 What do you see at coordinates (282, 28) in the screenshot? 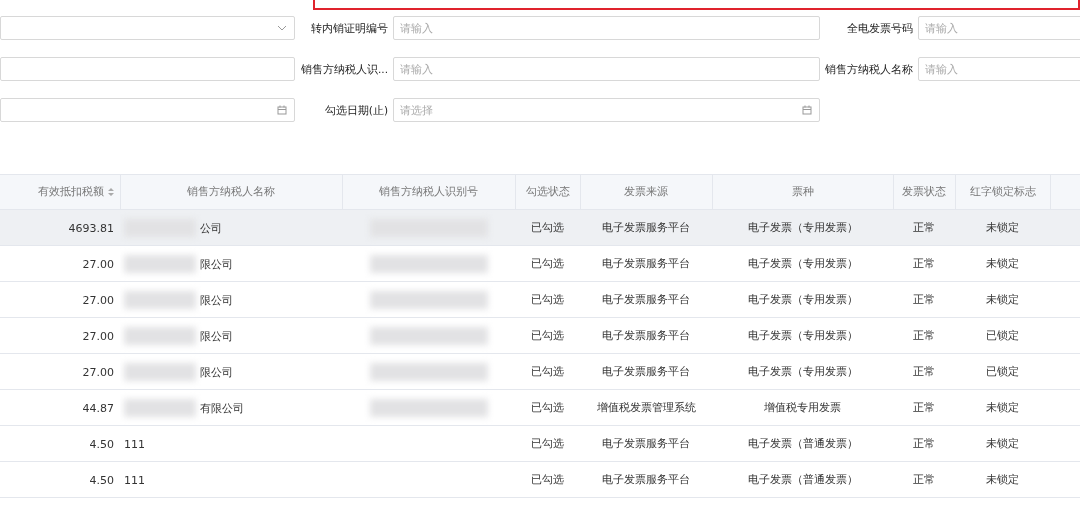
I see `caret-icon` at bounding box center [282, 28].